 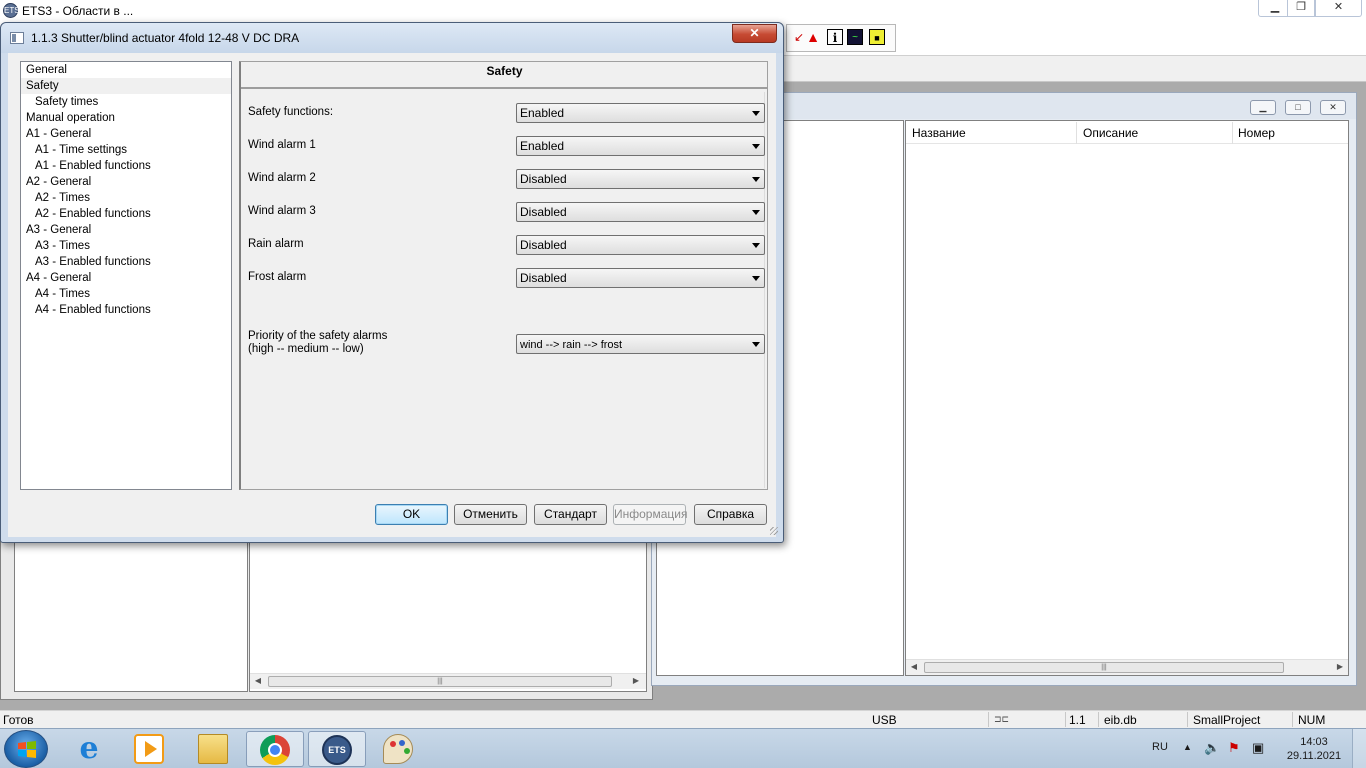 I want to click on nav-item-a1-enabled-functions: A1 - Enabled functions, so click(x=126, y=166).